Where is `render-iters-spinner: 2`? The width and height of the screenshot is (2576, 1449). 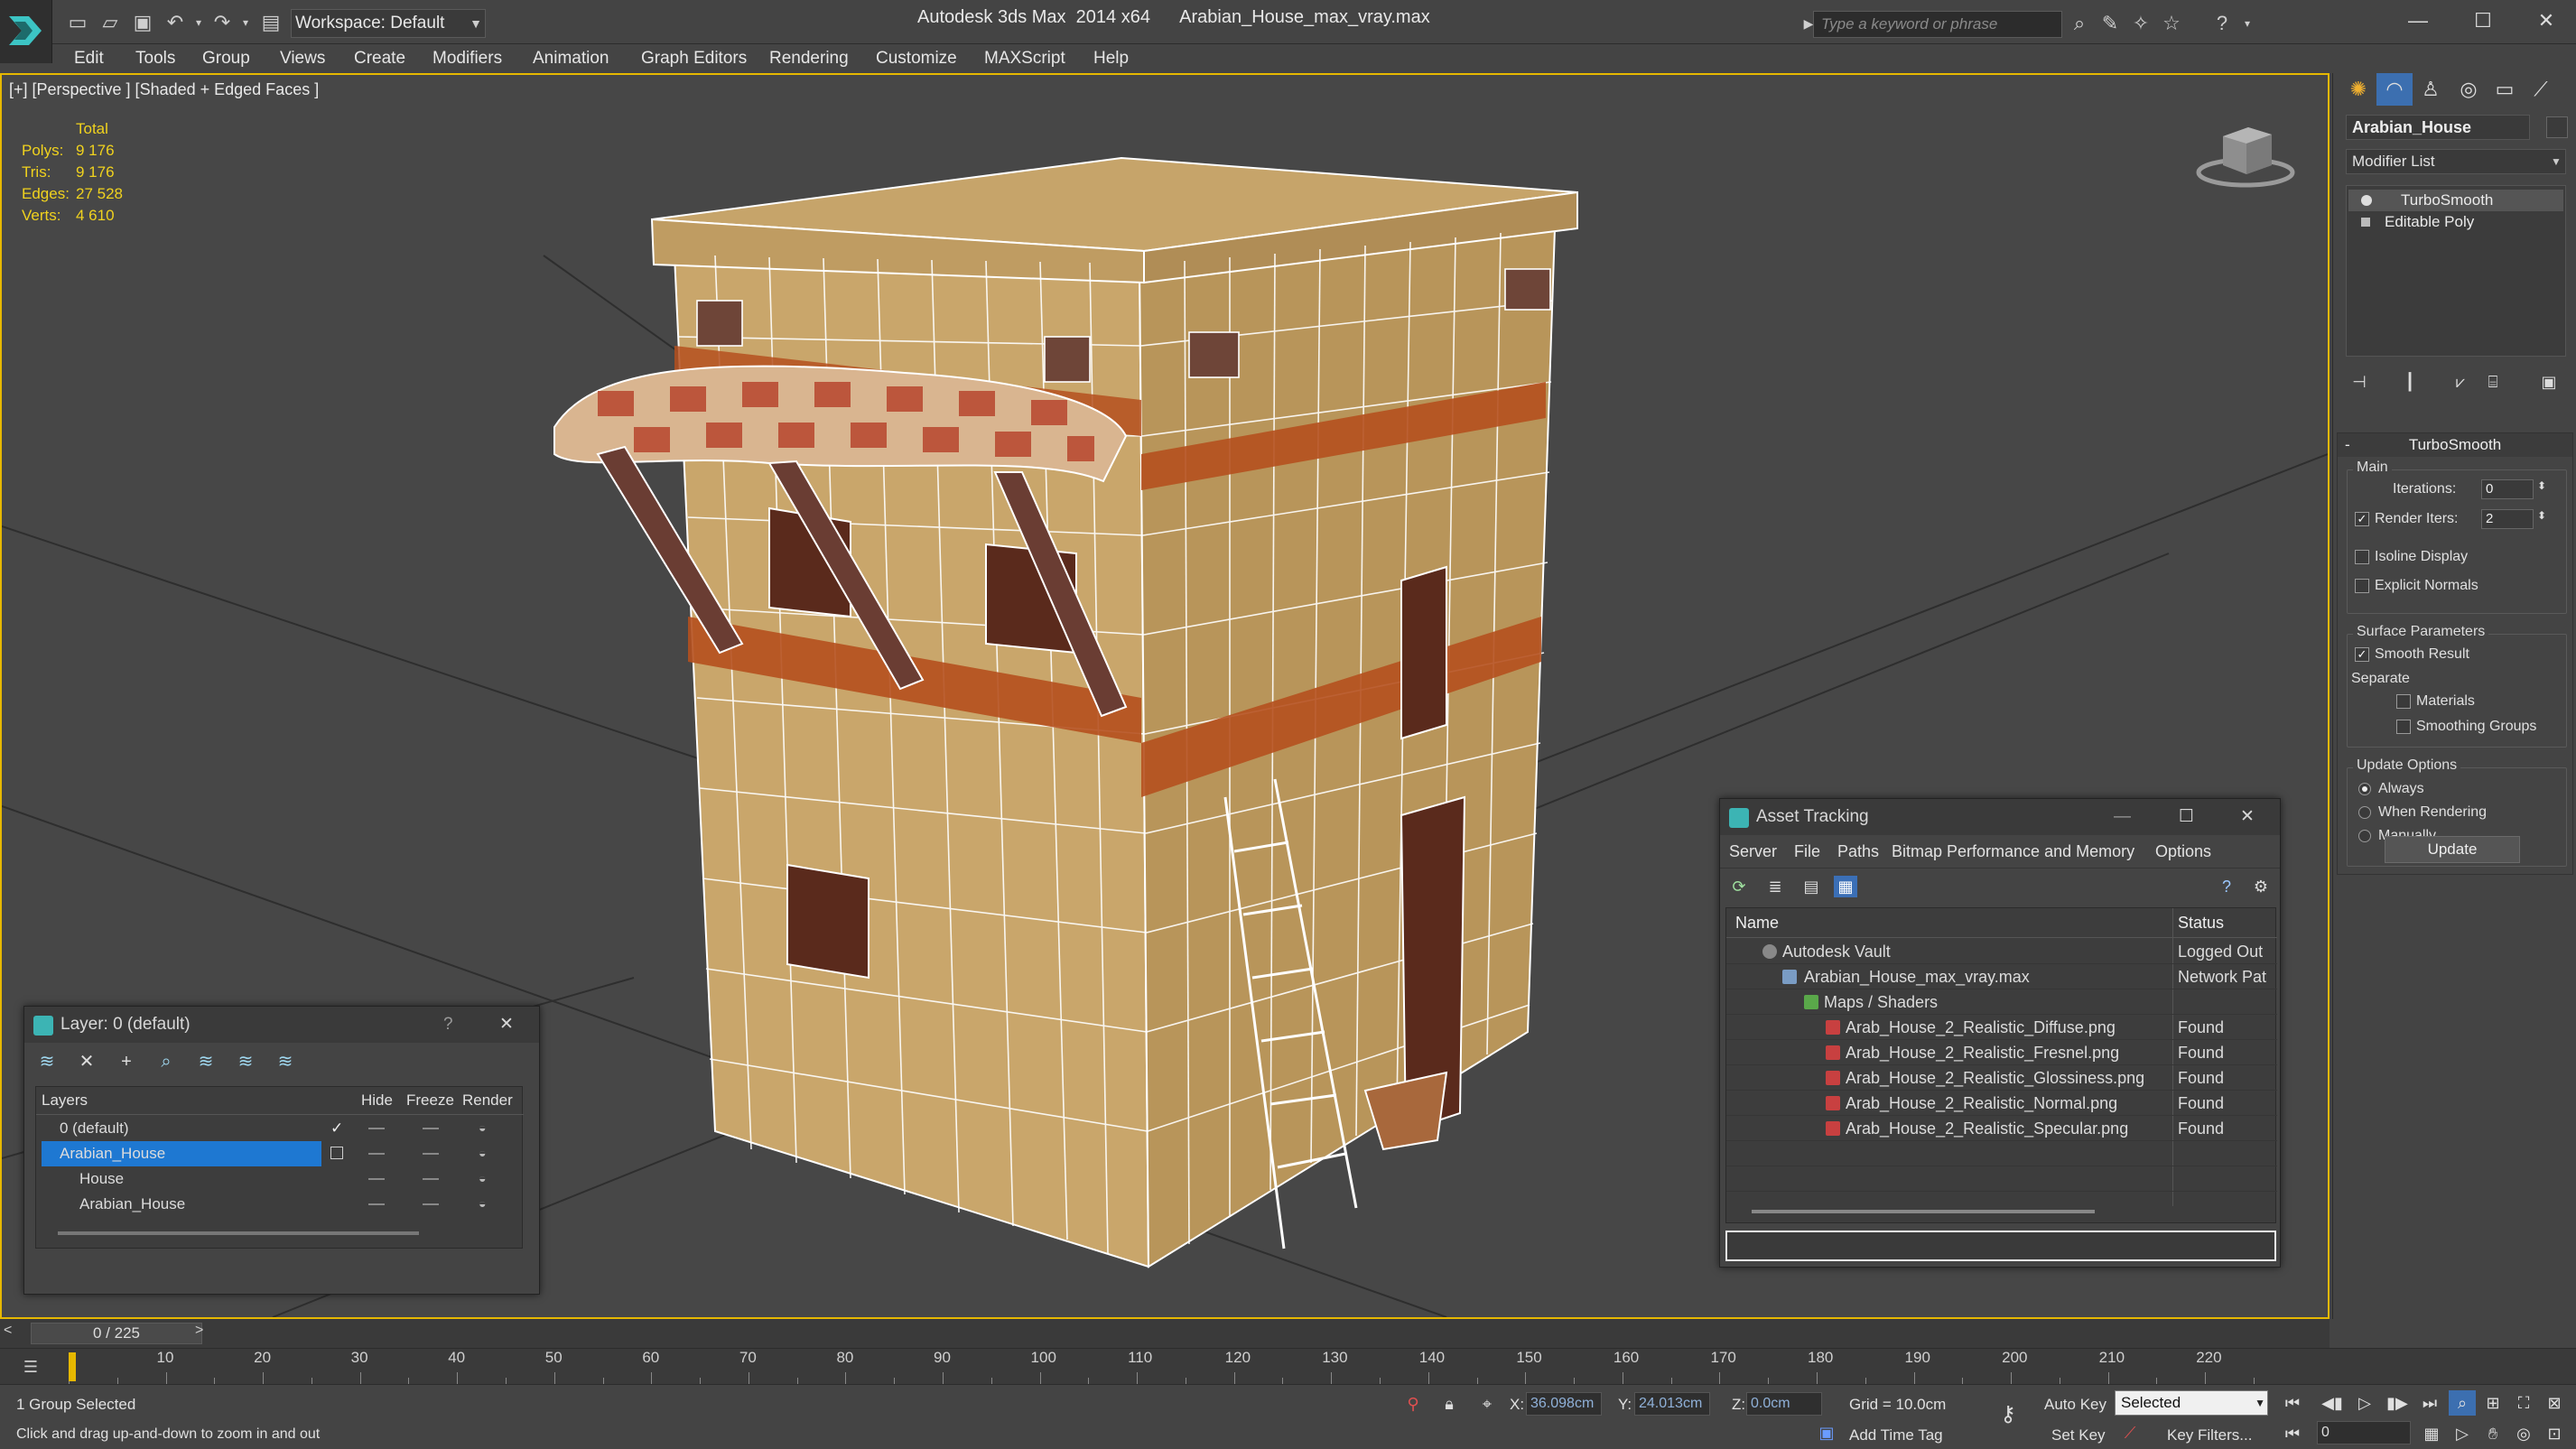
render-iters-spinner: 2 is located at coordinates (2507, 519).